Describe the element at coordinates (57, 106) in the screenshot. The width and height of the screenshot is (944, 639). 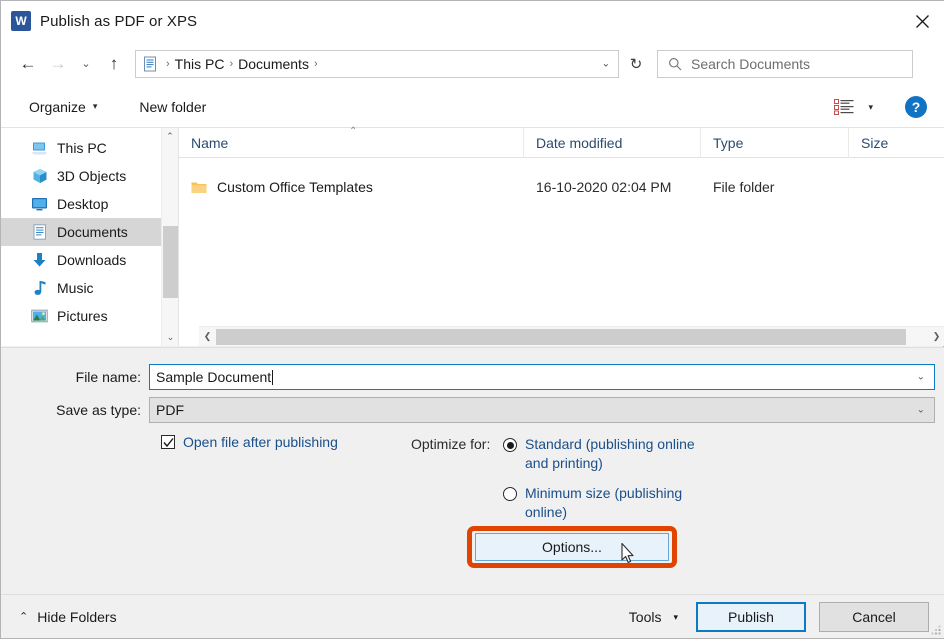
I see `organize-label: Organize` at that location.